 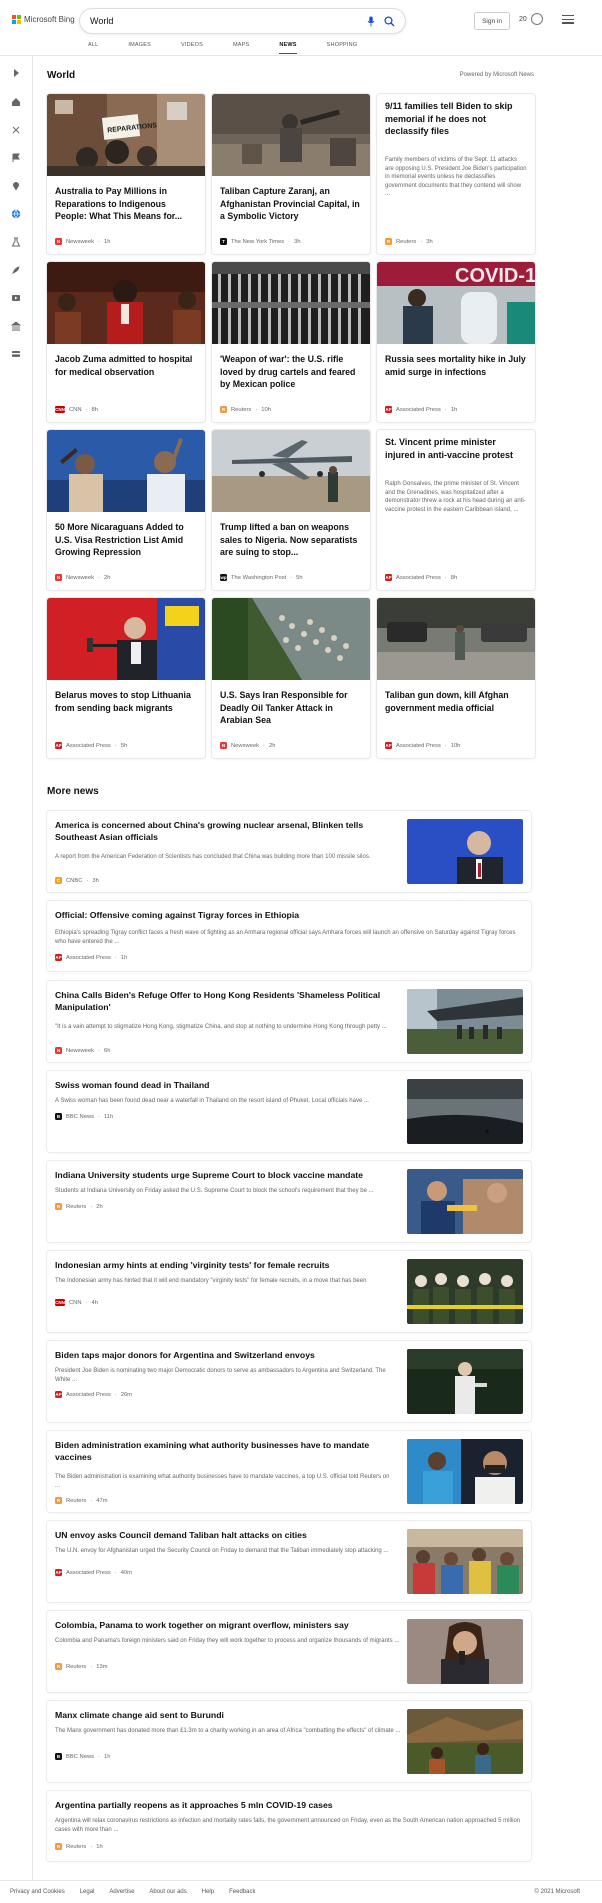 I want to click on discover-icon, so click(x=16, y=130).